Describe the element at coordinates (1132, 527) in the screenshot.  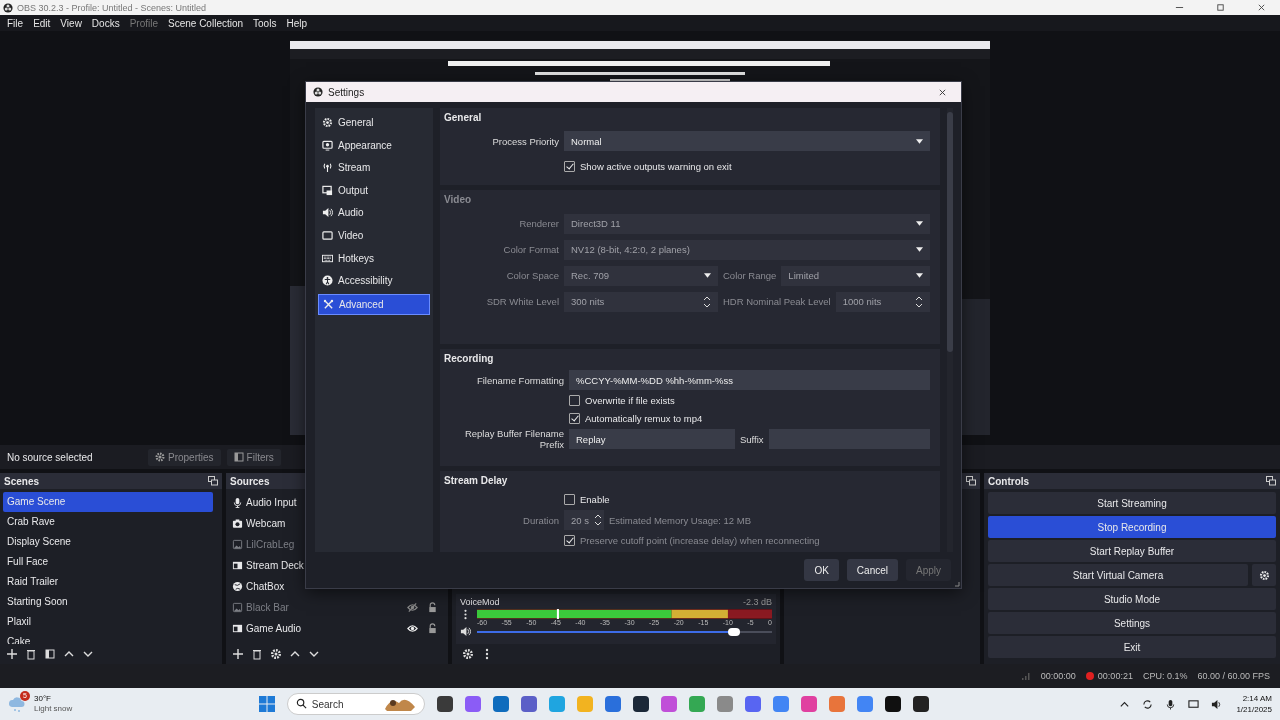
I see `control-button: Stop Recording` at that location.